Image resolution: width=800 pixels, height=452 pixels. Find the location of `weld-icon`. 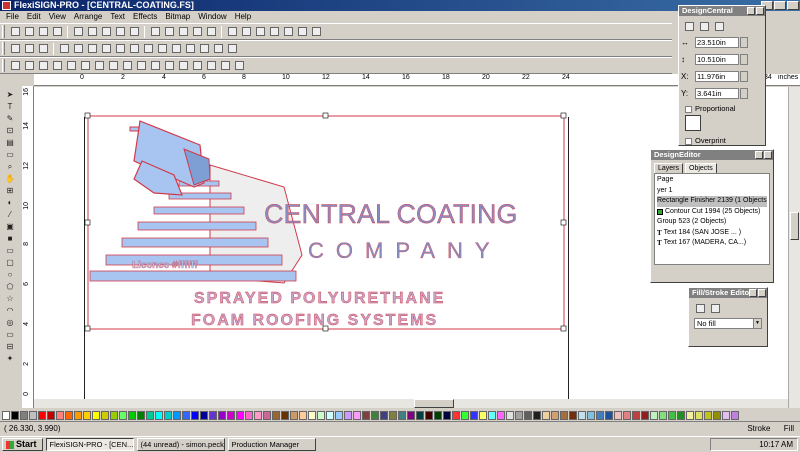

weld-icon is located at coordinates (106, 49).